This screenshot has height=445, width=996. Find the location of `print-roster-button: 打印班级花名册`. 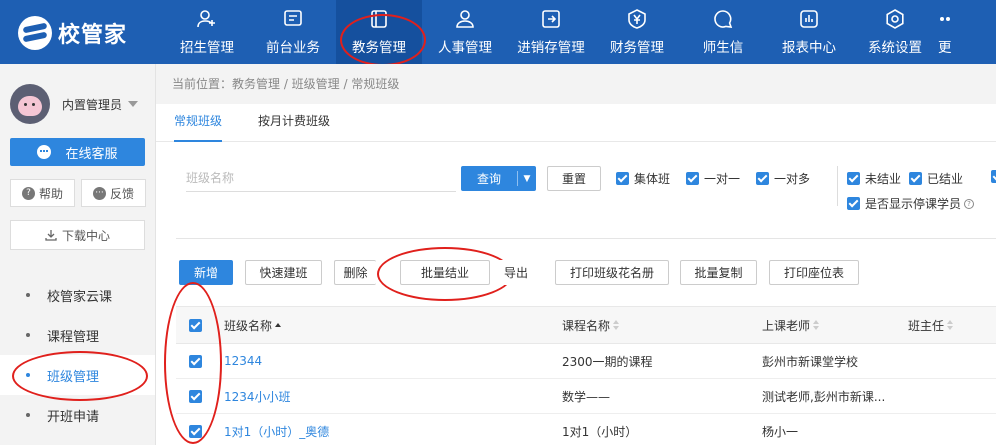

print-roster-button: 打印班级花名册 is located at coordinates (612, 272).